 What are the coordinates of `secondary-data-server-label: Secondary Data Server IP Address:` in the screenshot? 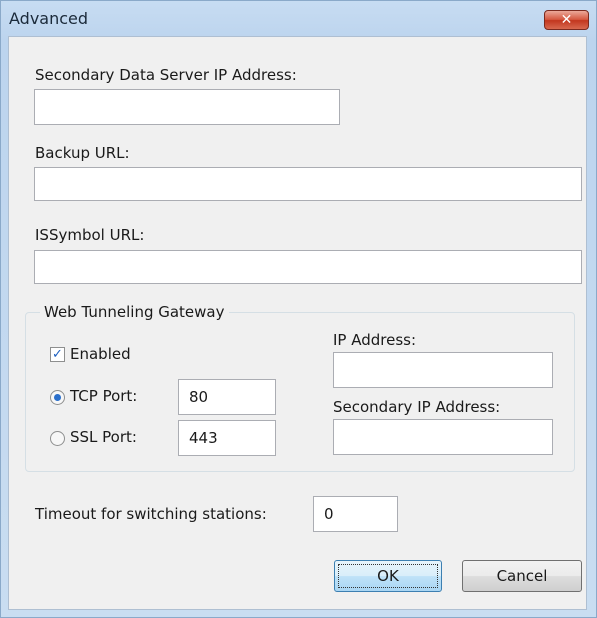 It's located at (166, 75).